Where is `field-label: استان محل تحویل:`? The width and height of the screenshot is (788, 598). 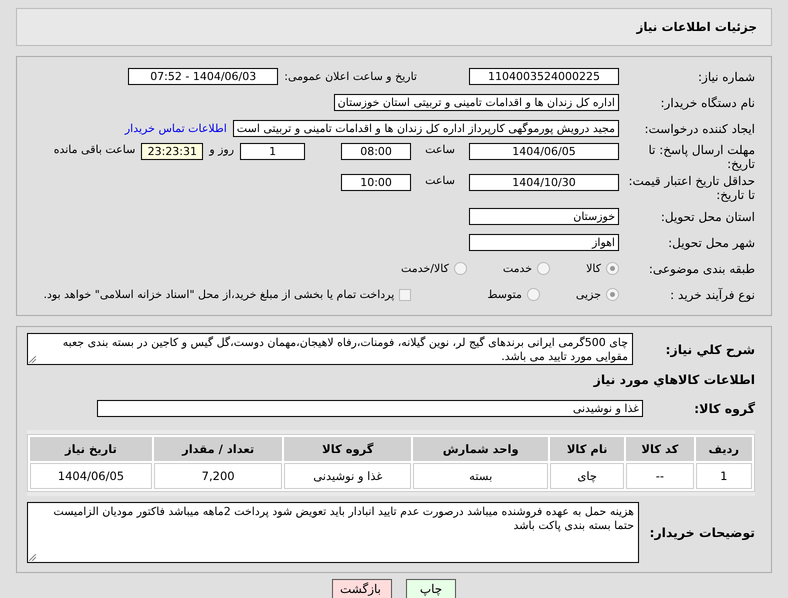 field-label: استان محل تحویل: is located at coordinates (707, 217).